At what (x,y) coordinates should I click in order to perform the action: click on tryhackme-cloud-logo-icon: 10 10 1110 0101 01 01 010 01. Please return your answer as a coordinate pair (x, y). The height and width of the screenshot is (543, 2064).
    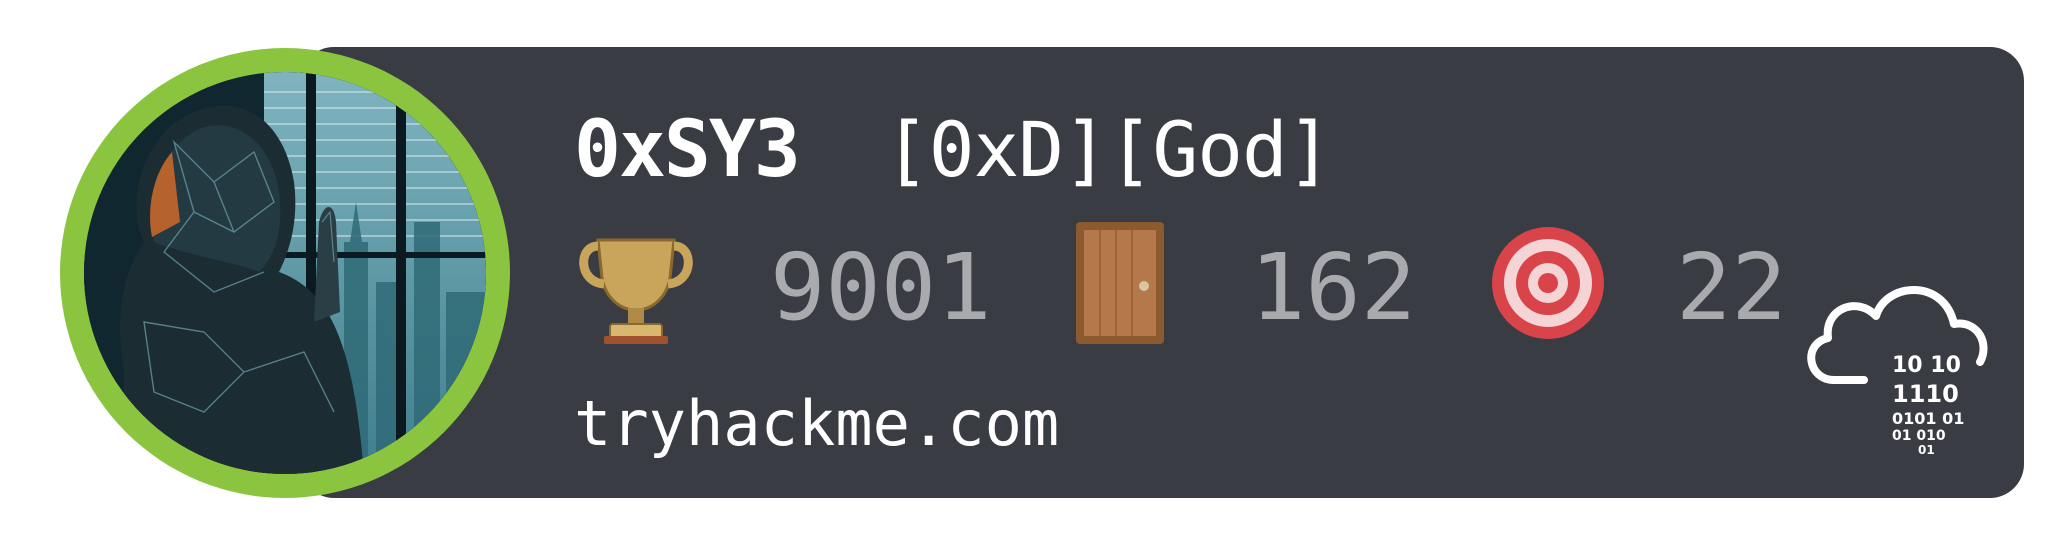
    Looking at the image, I should click on (1894, 363).